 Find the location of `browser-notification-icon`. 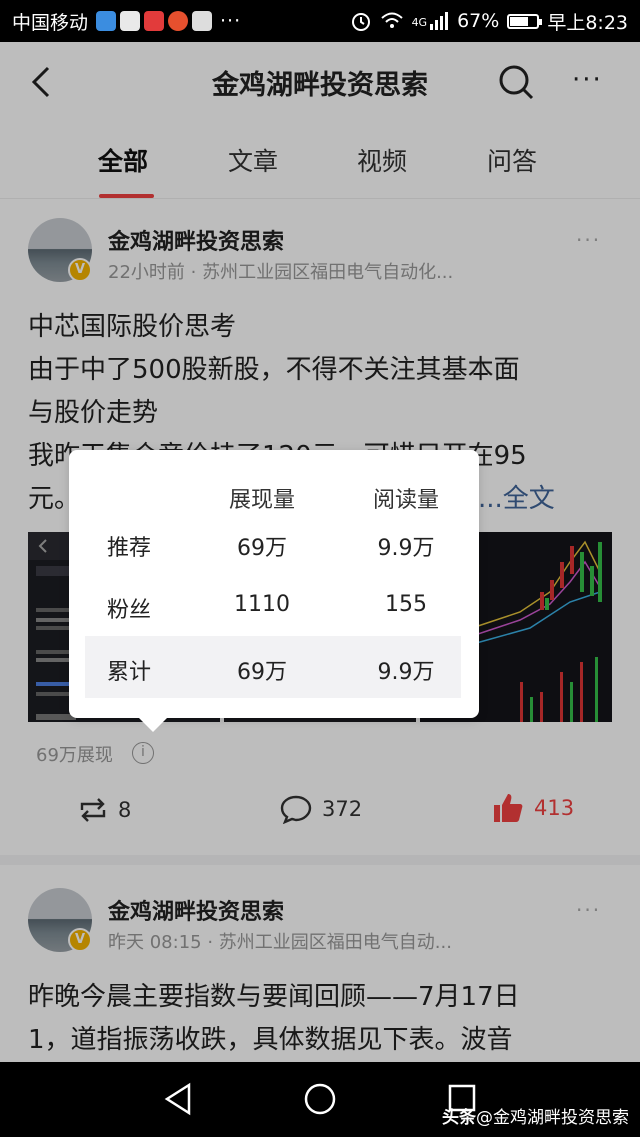

browser-notification-icon is located at coordinates (106, 21).